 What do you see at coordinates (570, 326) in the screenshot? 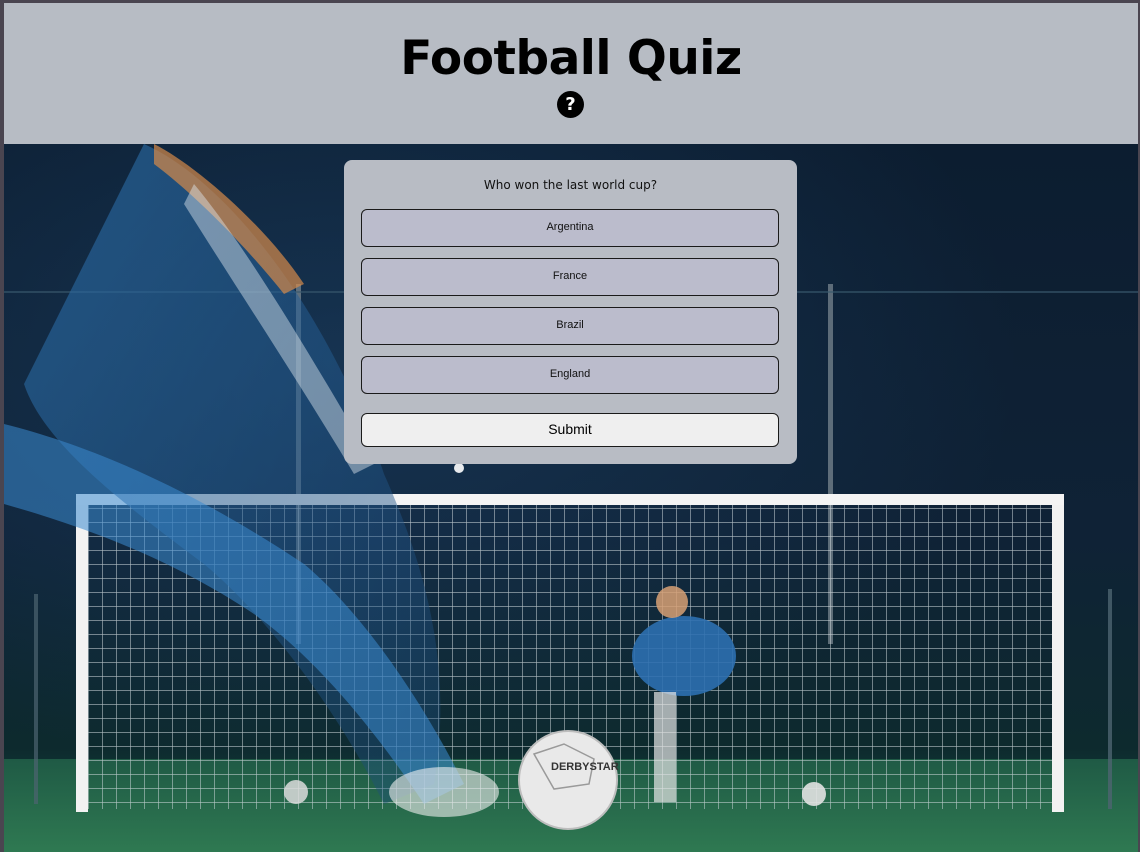
I see `answer-button-brazil: Brazil` at bounding box center [570, 326].